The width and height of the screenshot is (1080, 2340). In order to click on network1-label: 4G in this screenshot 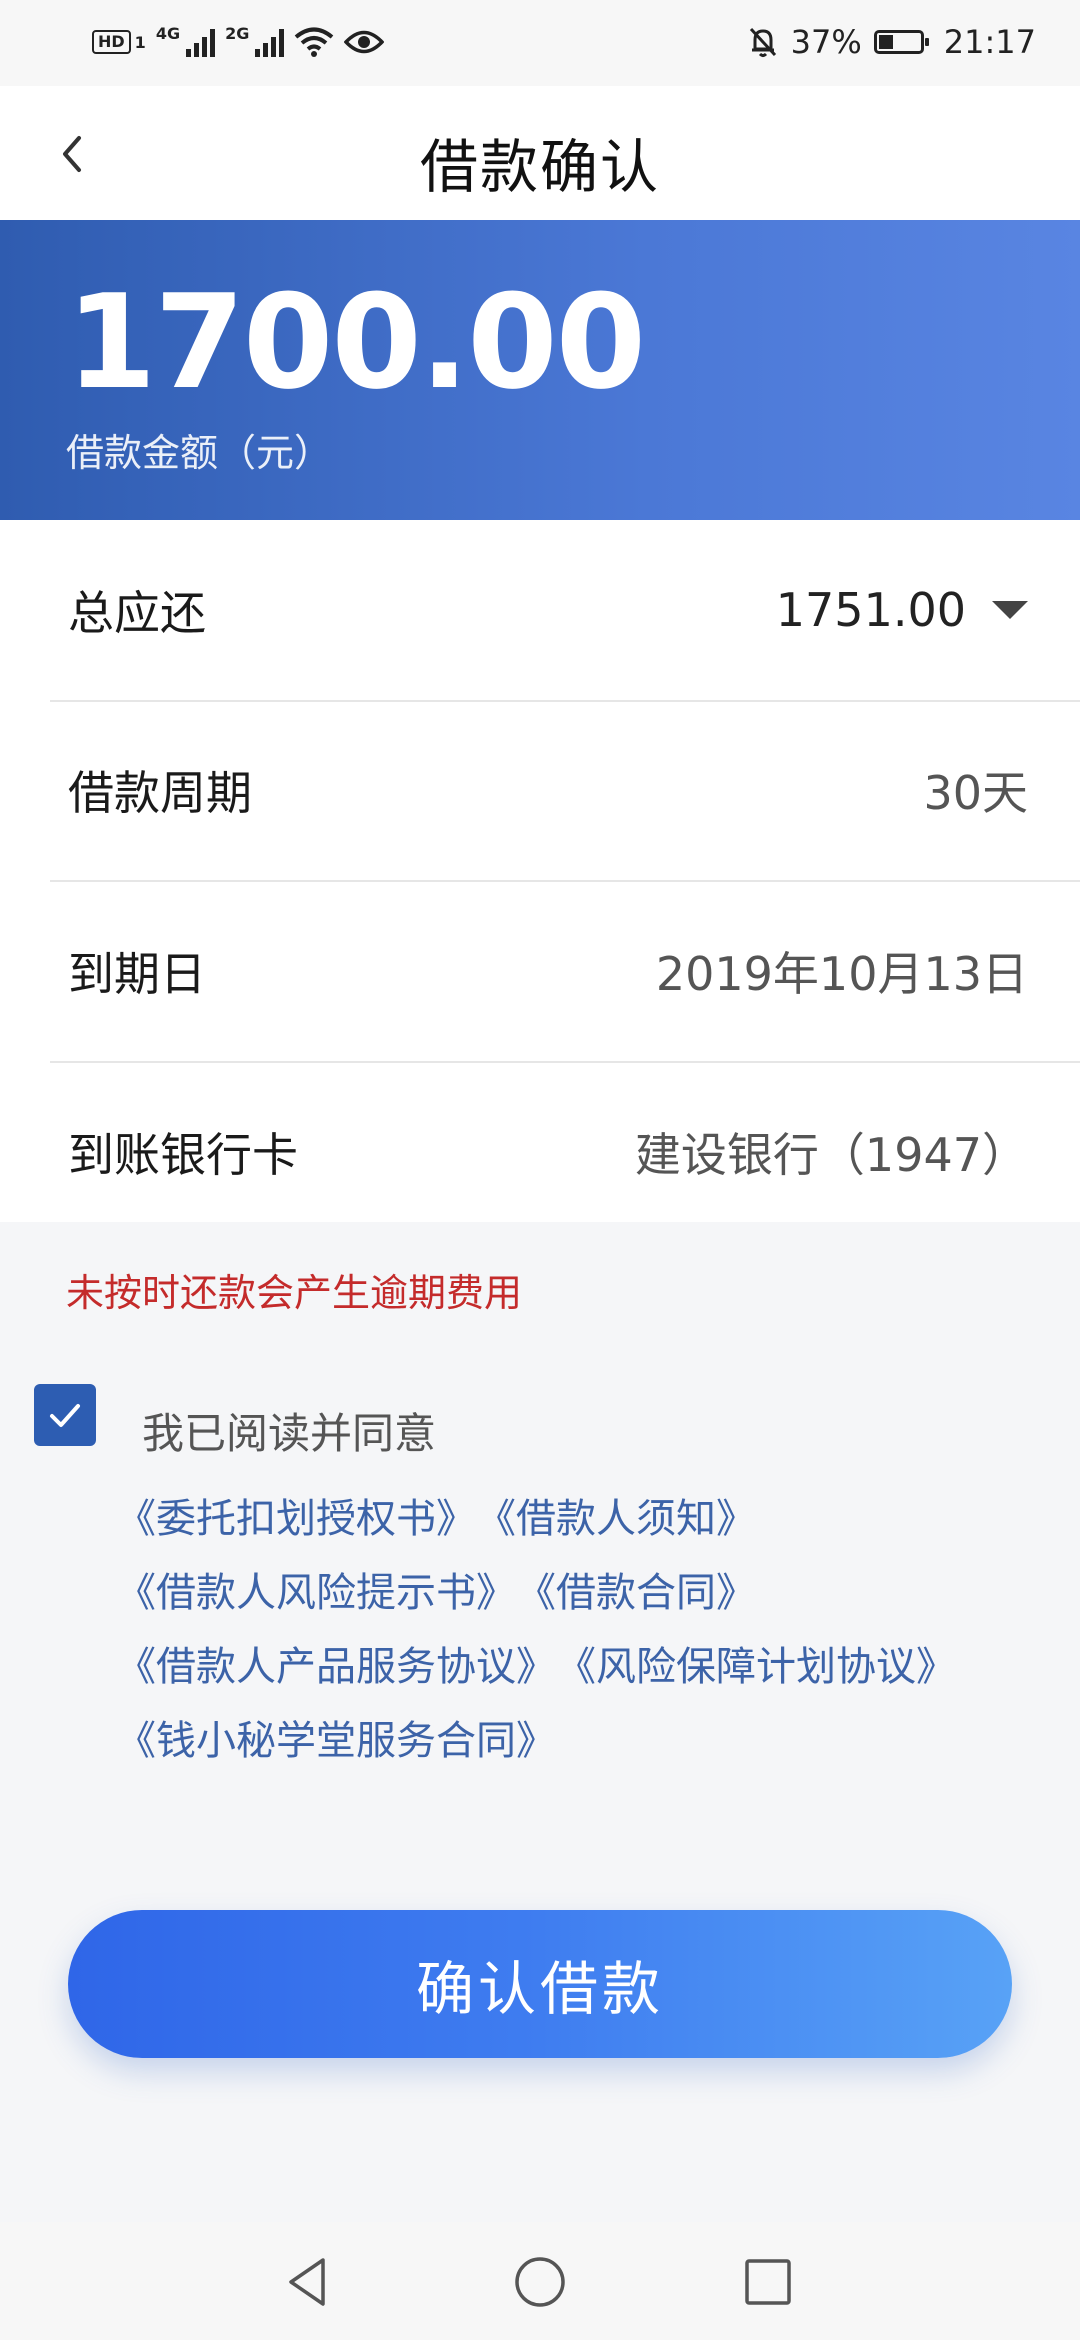, I will do `click(168, 33)`.